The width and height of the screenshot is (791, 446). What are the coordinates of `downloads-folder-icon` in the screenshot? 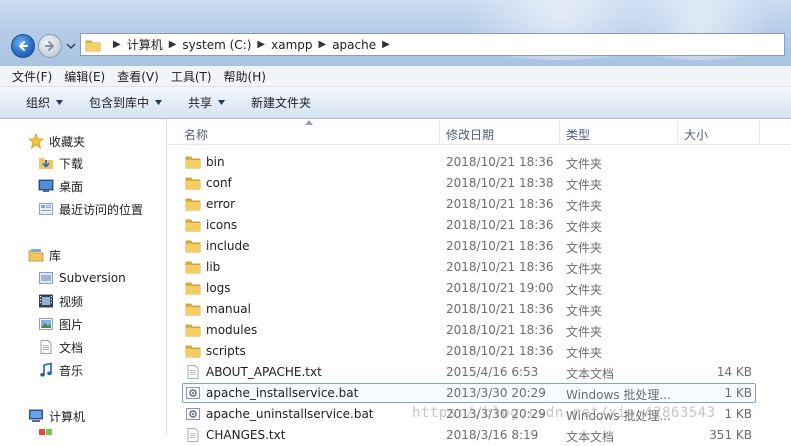 It's located at (46, 163).